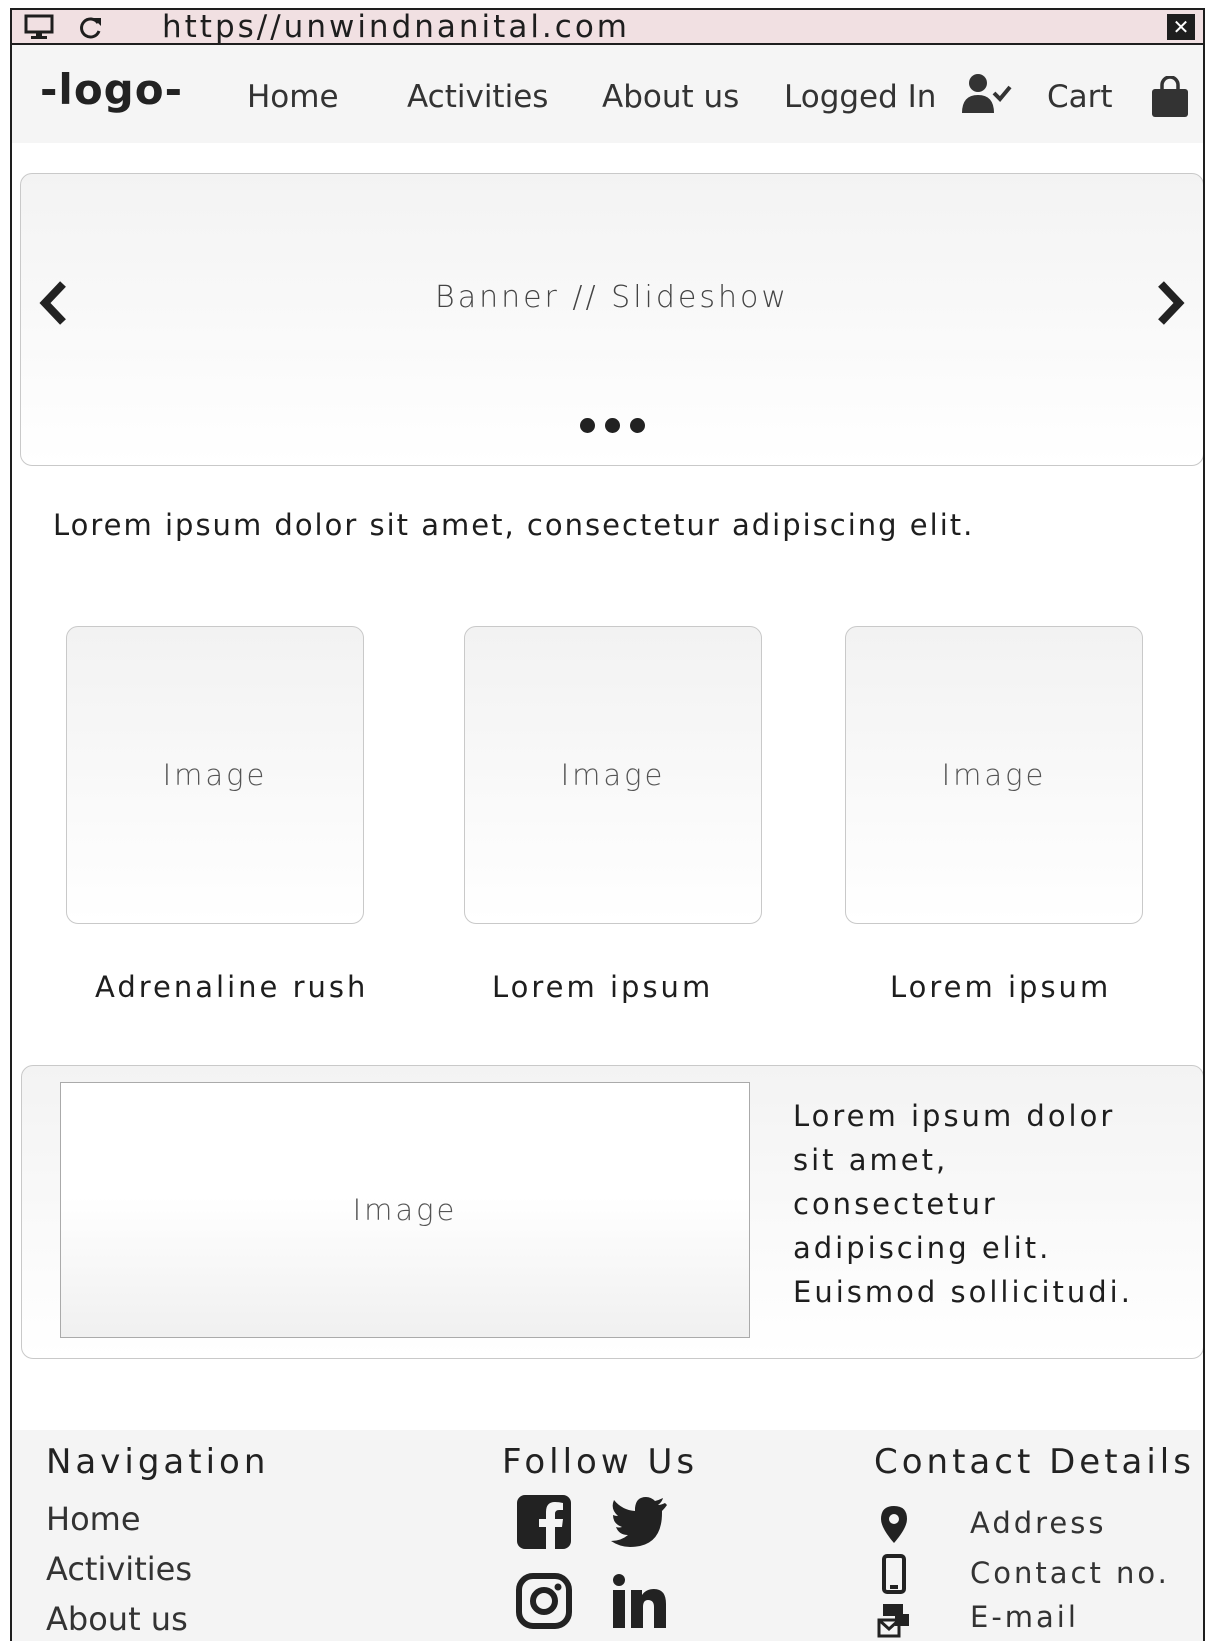 Image resolution: width=1205 pixels, height=1641 pixels. What do you see at coordinates (91, 27) in the screenshot?
I see `reload-icon` at bounding box center [91, 27].